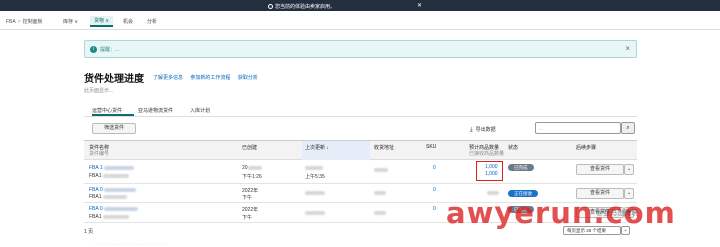 This screenshot has width=720, height=247. I want to click on analytics-link: 获取分析, so click(248, 78).